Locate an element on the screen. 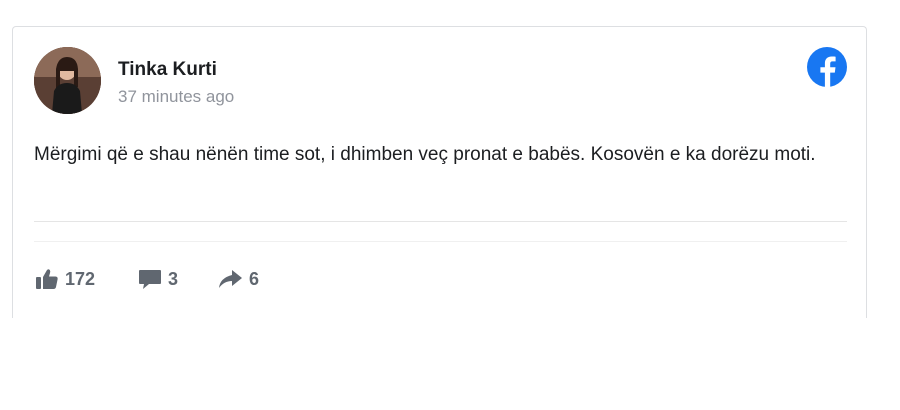 This screenshot has height=410, width=900. avatar-image is located at coordinates (67, 80).